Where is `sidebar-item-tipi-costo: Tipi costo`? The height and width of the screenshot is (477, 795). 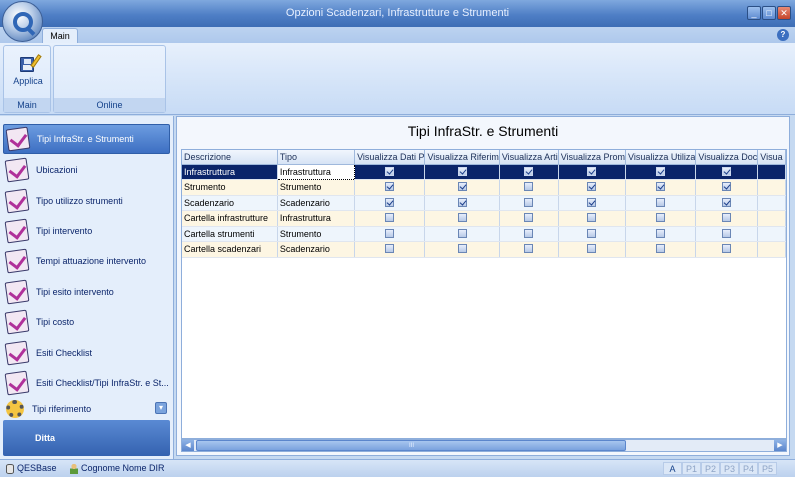 sidebar-item-tipi-costo: Tipi costo is located at coordinates (86, 322).